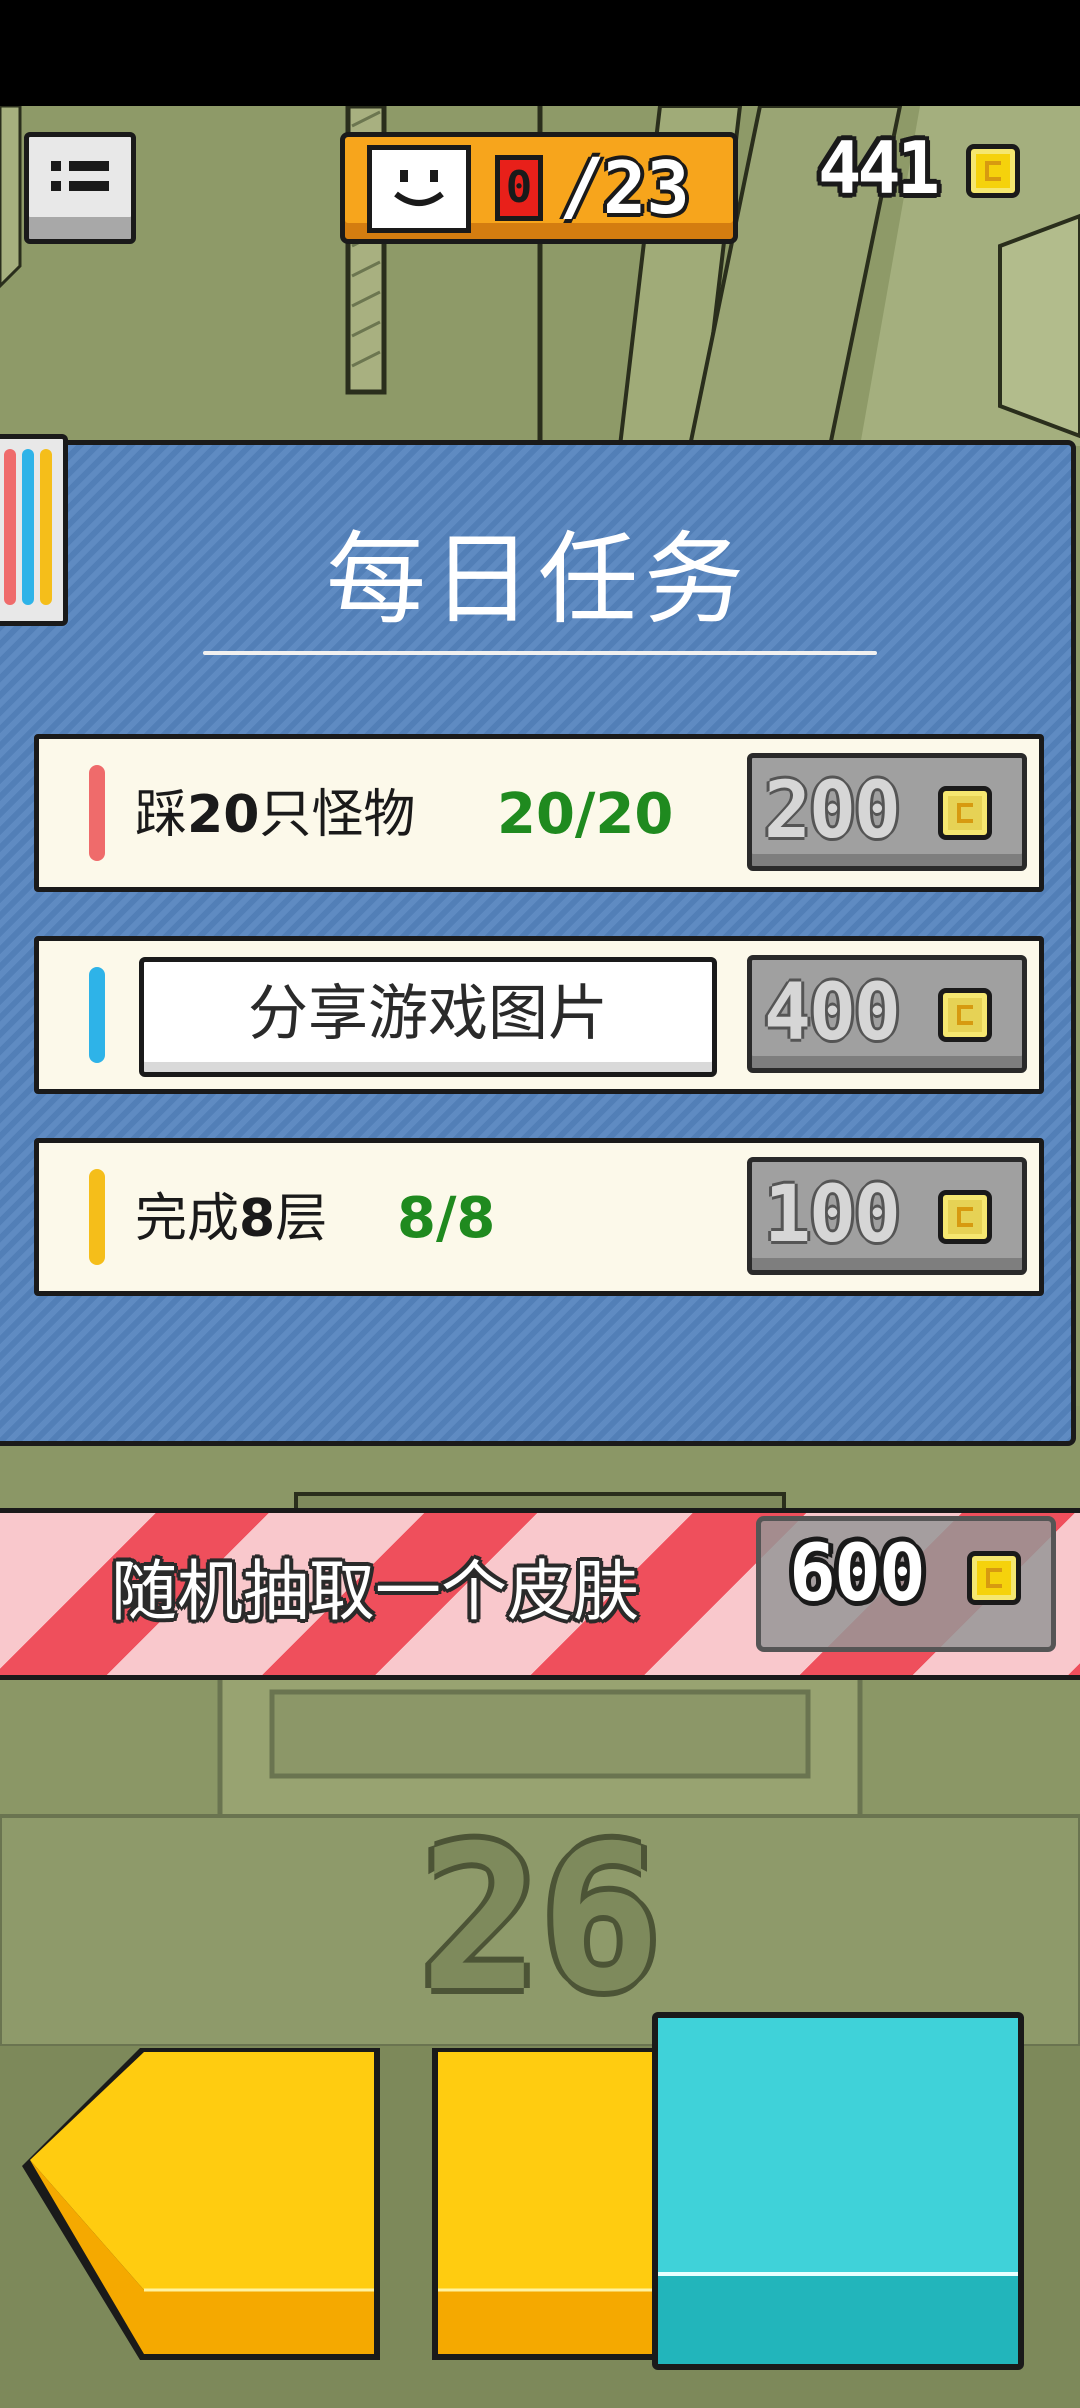 The image size is (1080, 2408). What do you see at coordinates (428, 1017) in the screenshot?
I see `share-game-image-button: 分享游戏图片` at bounding box center [428, 1017].